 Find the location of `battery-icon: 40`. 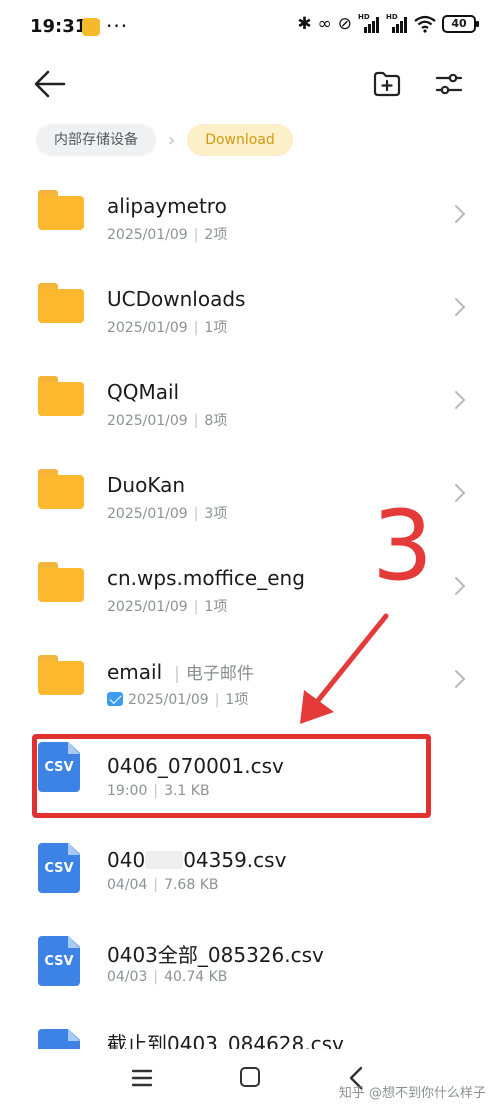

battery-icon: 40 is located at coordinates (460, 24).